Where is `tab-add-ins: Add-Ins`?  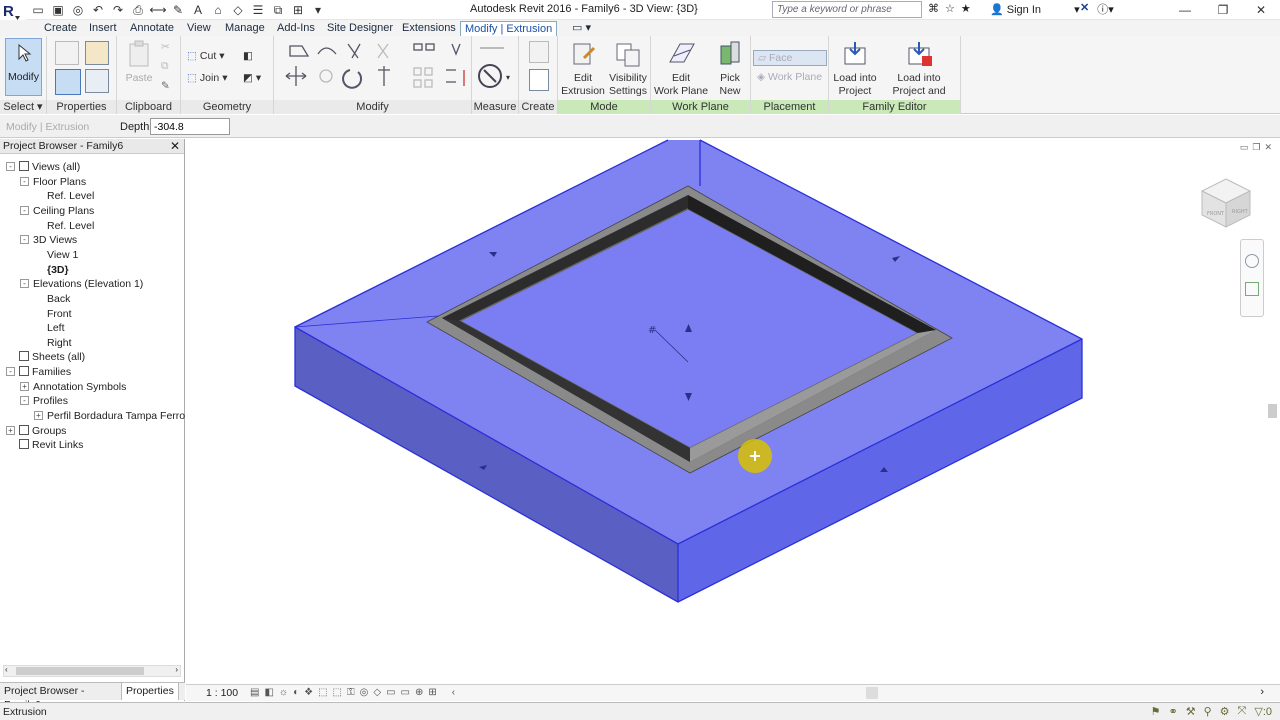 tab-add-ins: Add-Ins is located at coordinates (296, 28).